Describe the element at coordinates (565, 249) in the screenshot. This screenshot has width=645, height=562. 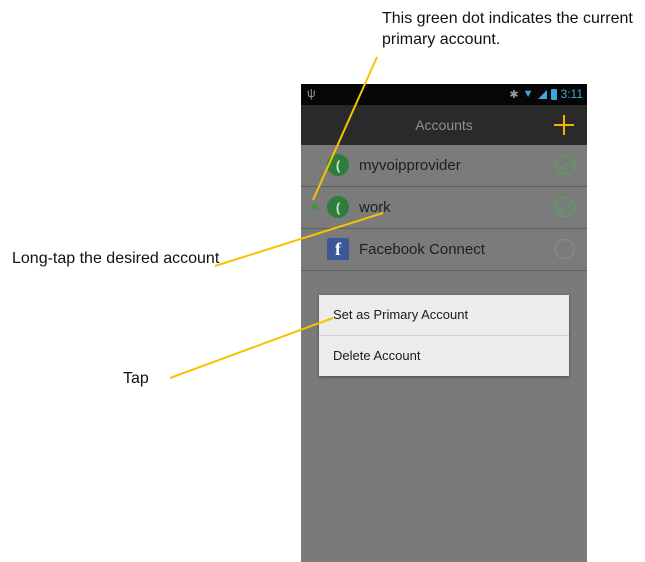
I see `disabled-check-icon` at that location.